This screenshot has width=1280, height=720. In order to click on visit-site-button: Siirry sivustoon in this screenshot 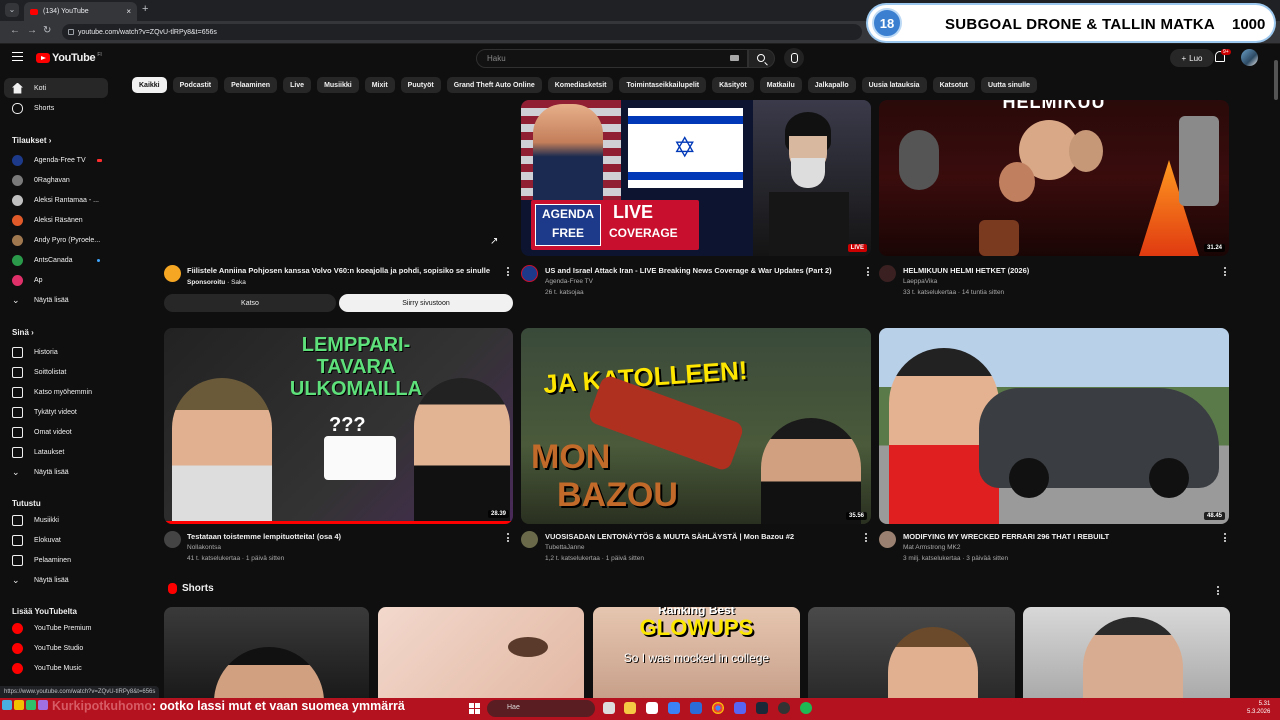, I will do `click(426, 303)`.